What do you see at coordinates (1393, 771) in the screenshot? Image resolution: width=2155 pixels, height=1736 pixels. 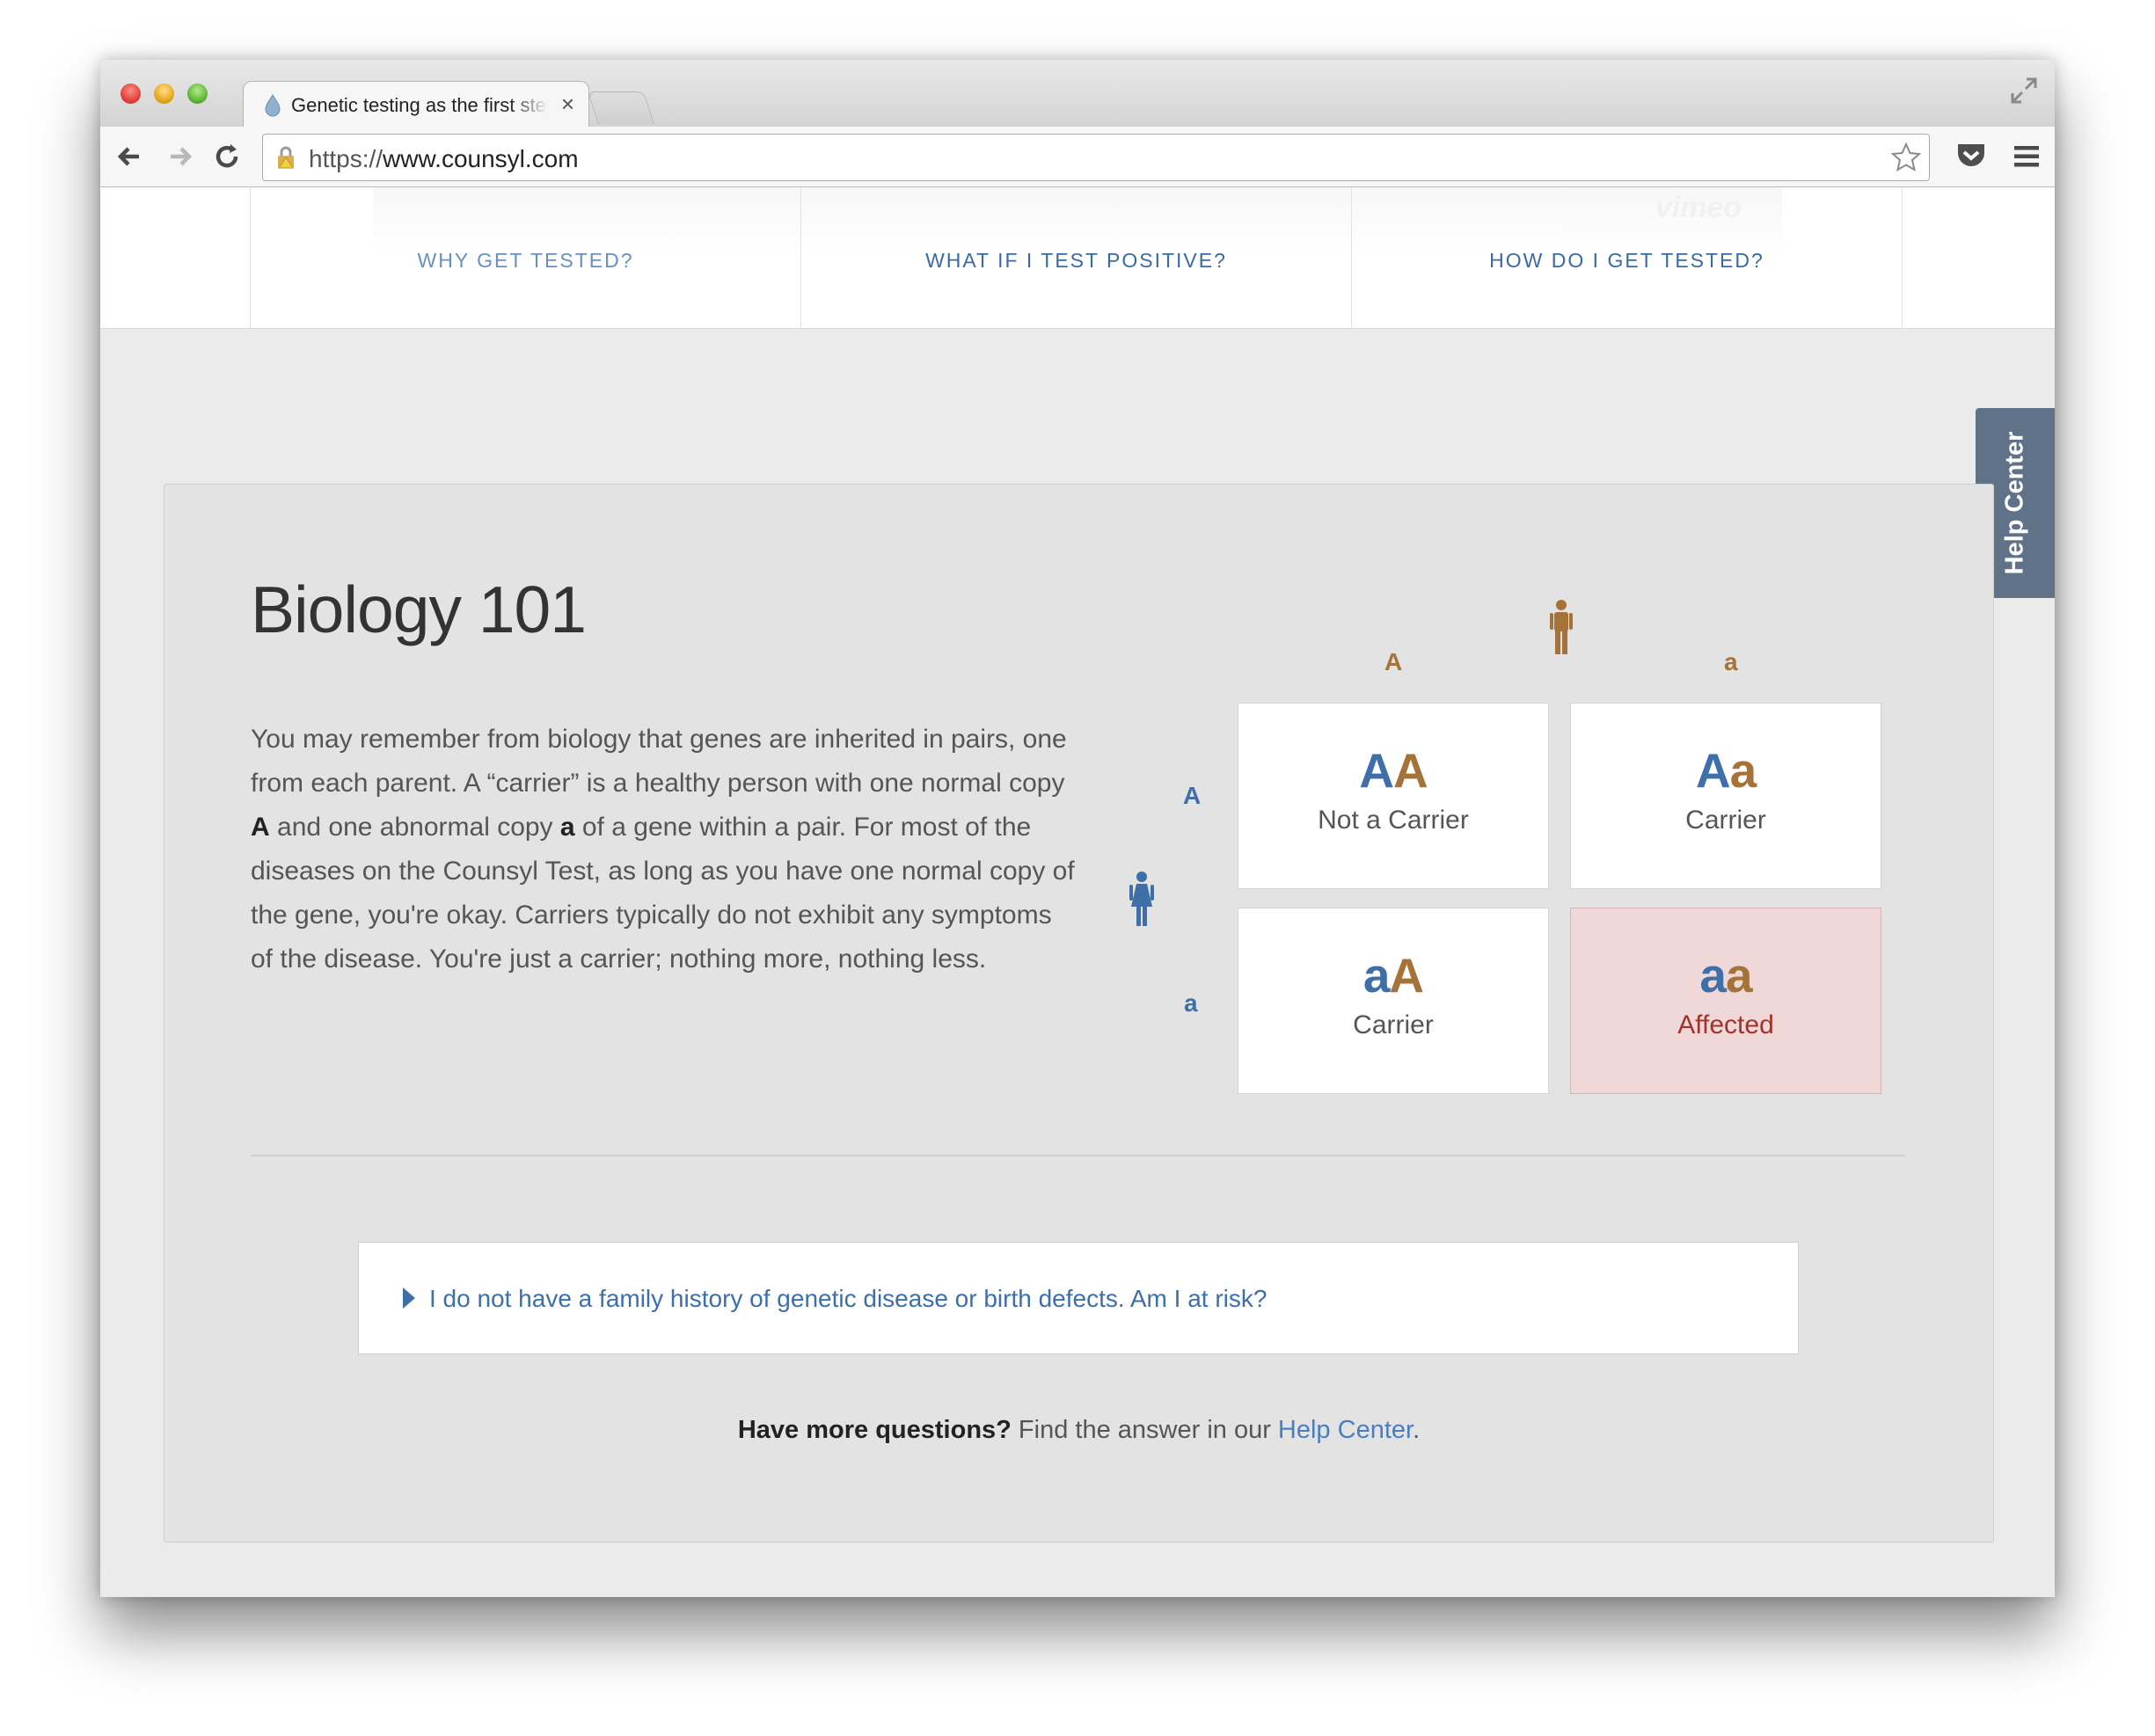 I see `genotype: AA` at bounding box center [1393, 771].